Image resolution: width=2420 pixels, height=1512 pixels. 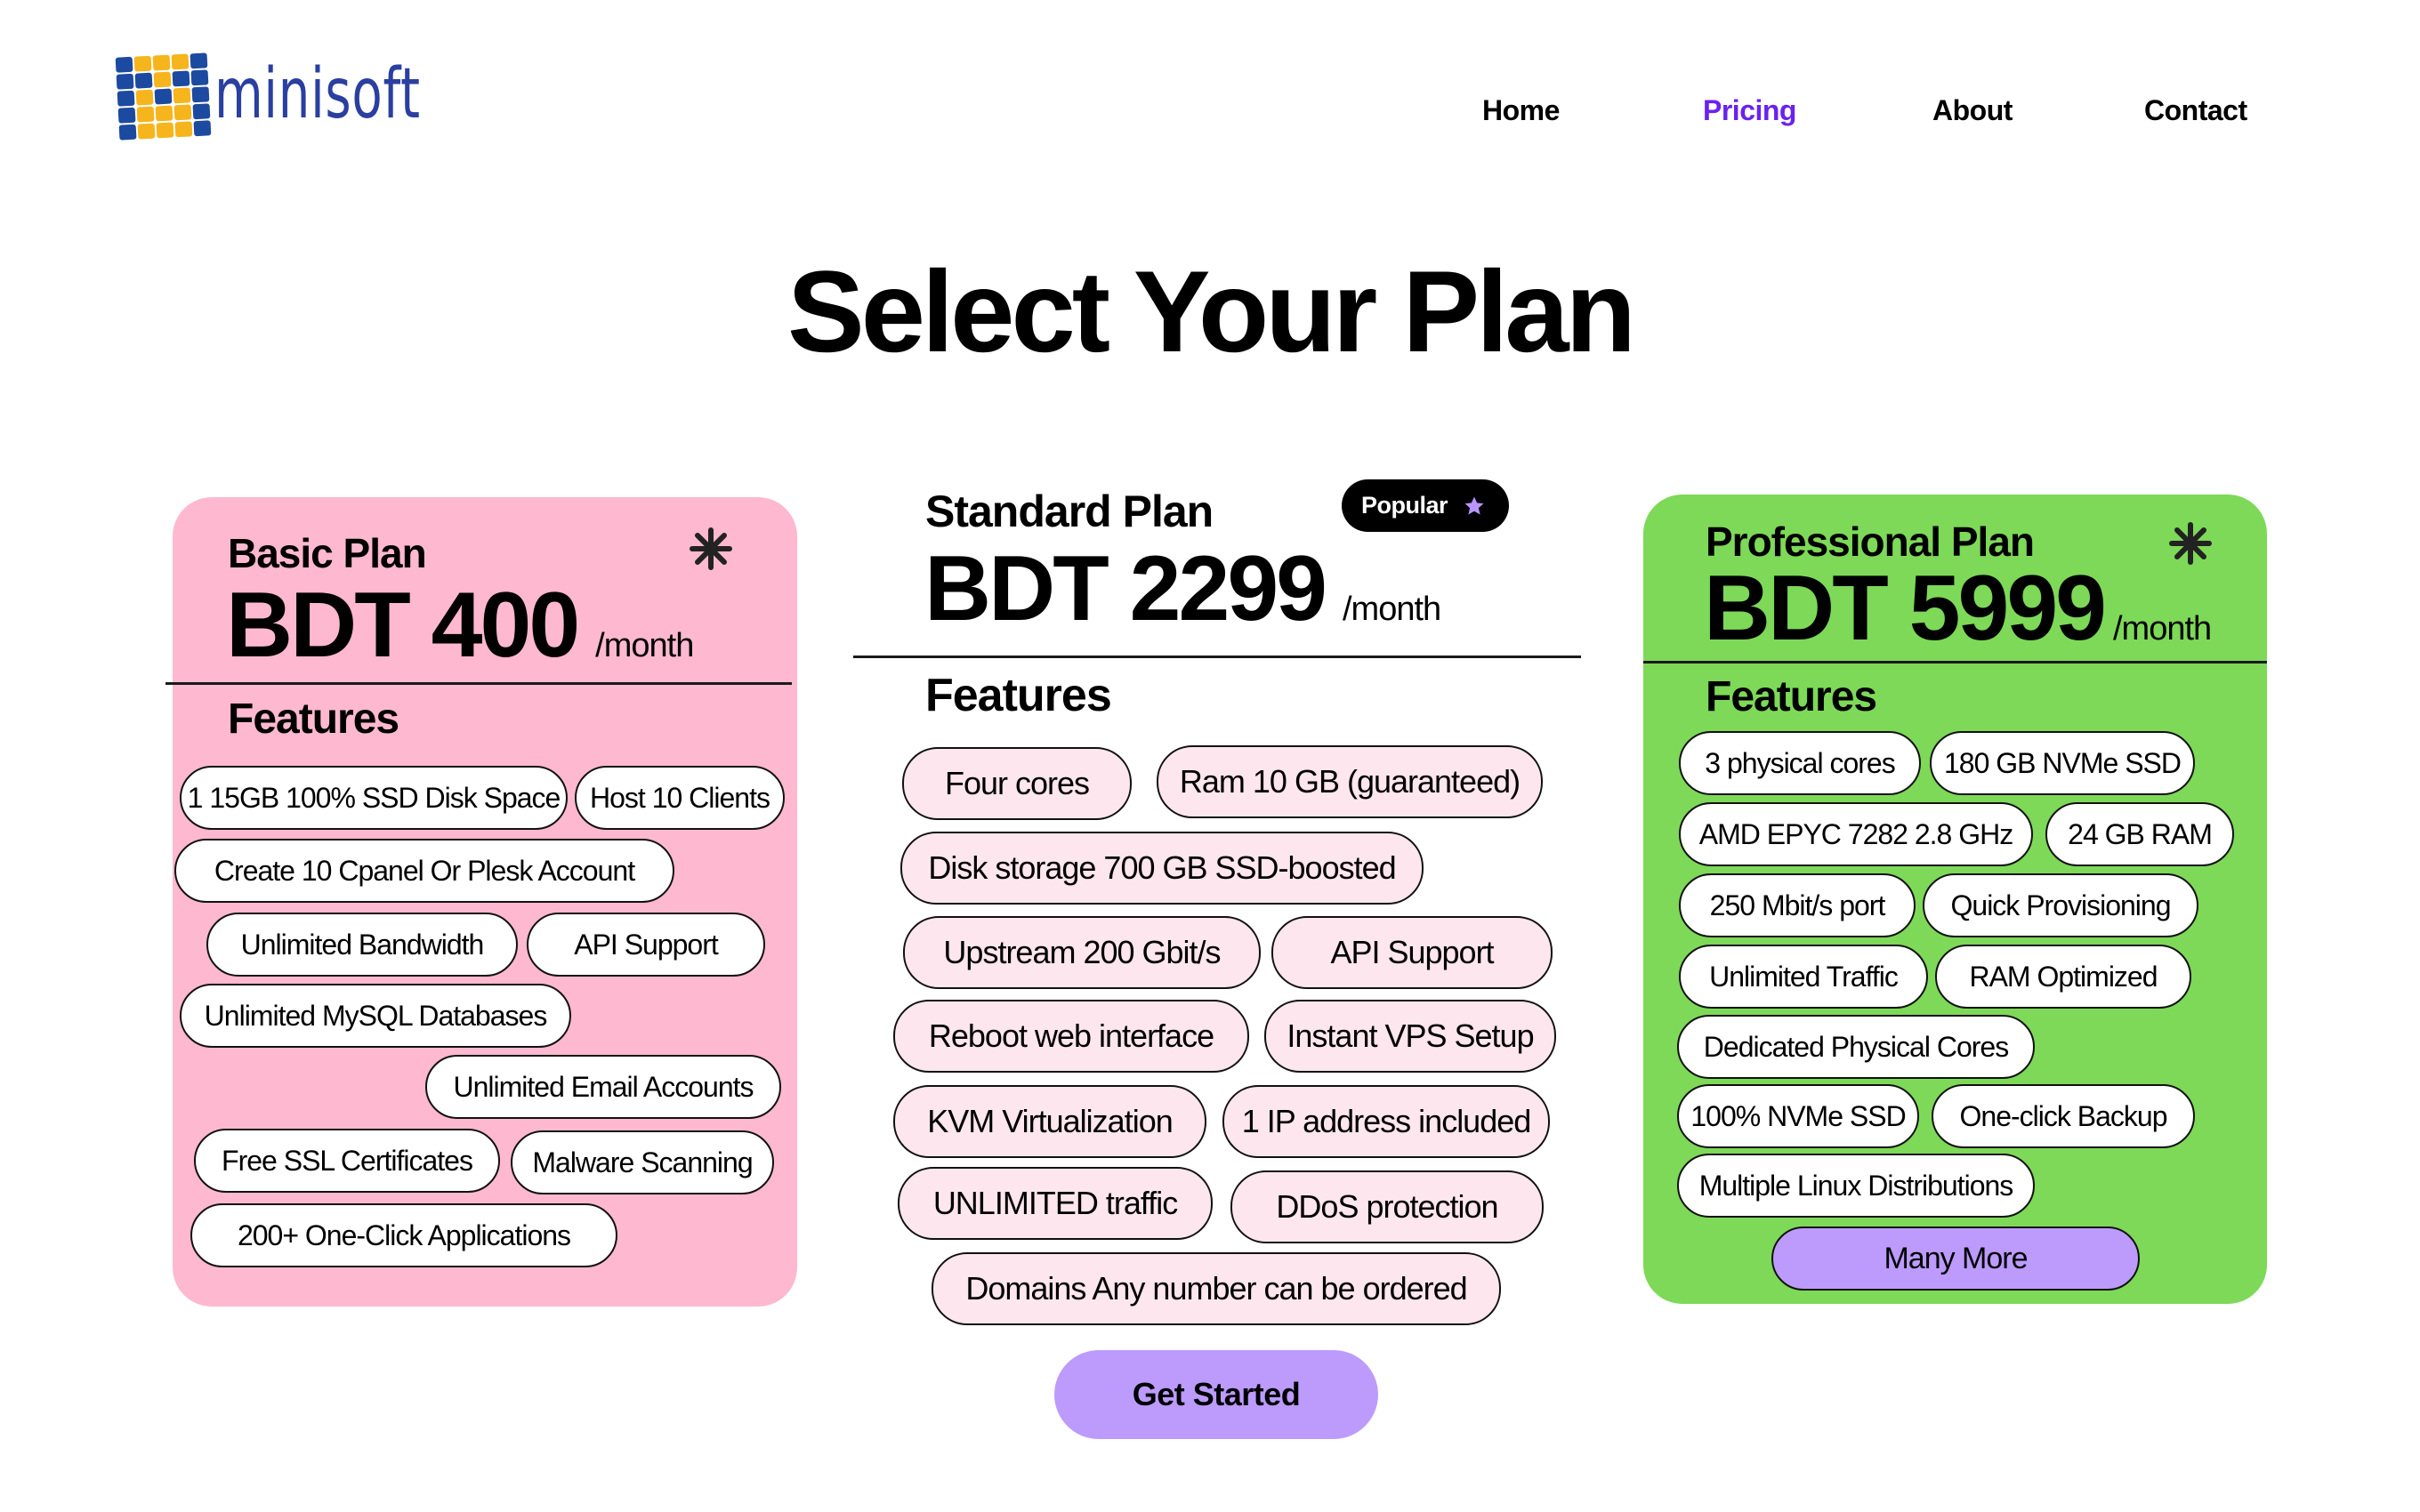 What do you see at coordinates (2063, 1116) in the screenshot?
I see `feature-chip: One-click Backup` at bounding box center [2063, 1116].